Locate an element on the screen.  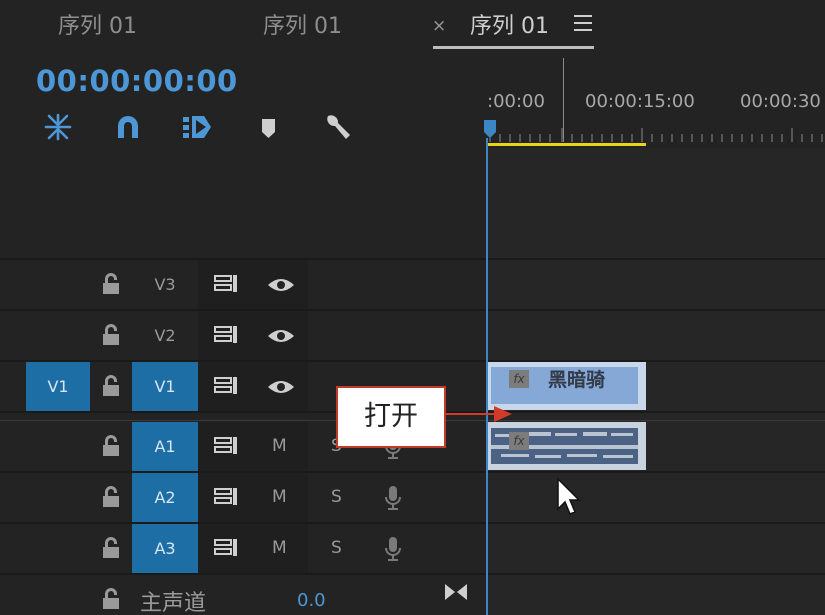
mouse-cursor-icon is located at coordinates (569, 496).